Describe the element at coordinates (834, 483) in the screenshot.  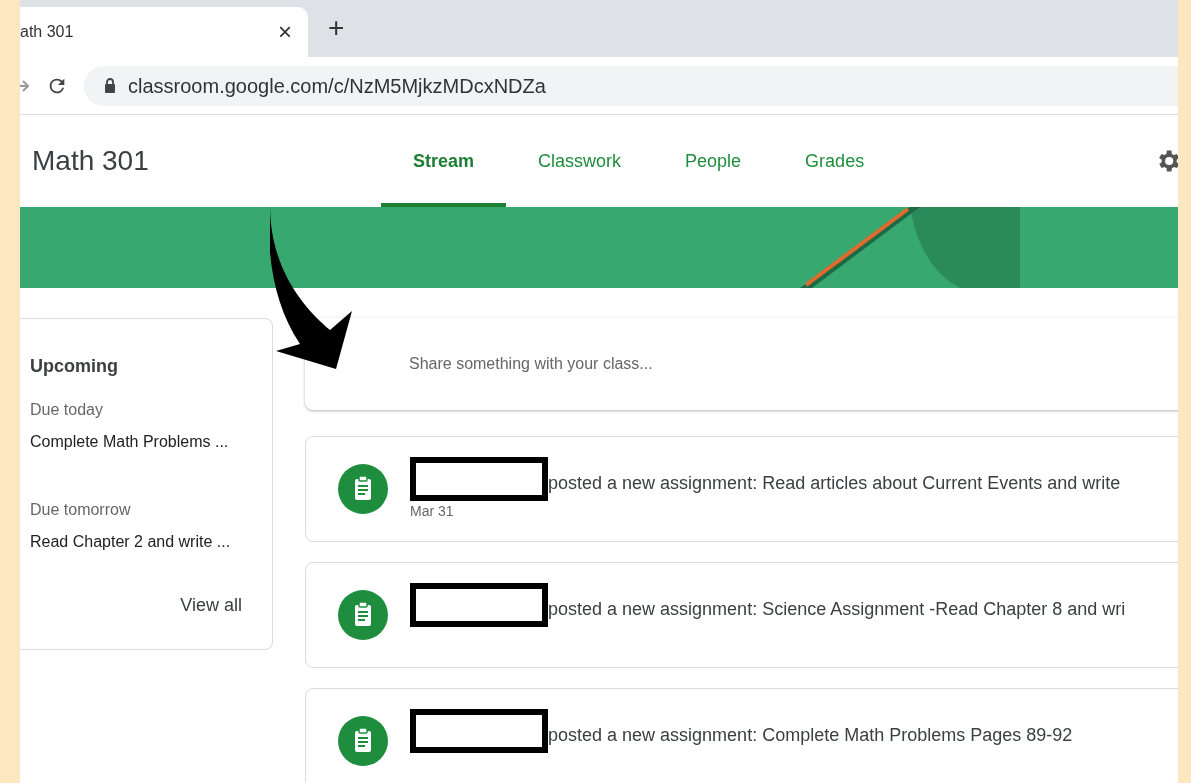
I see `post-text: posted a new assignment: Read articles about Current Events and write` at that location.